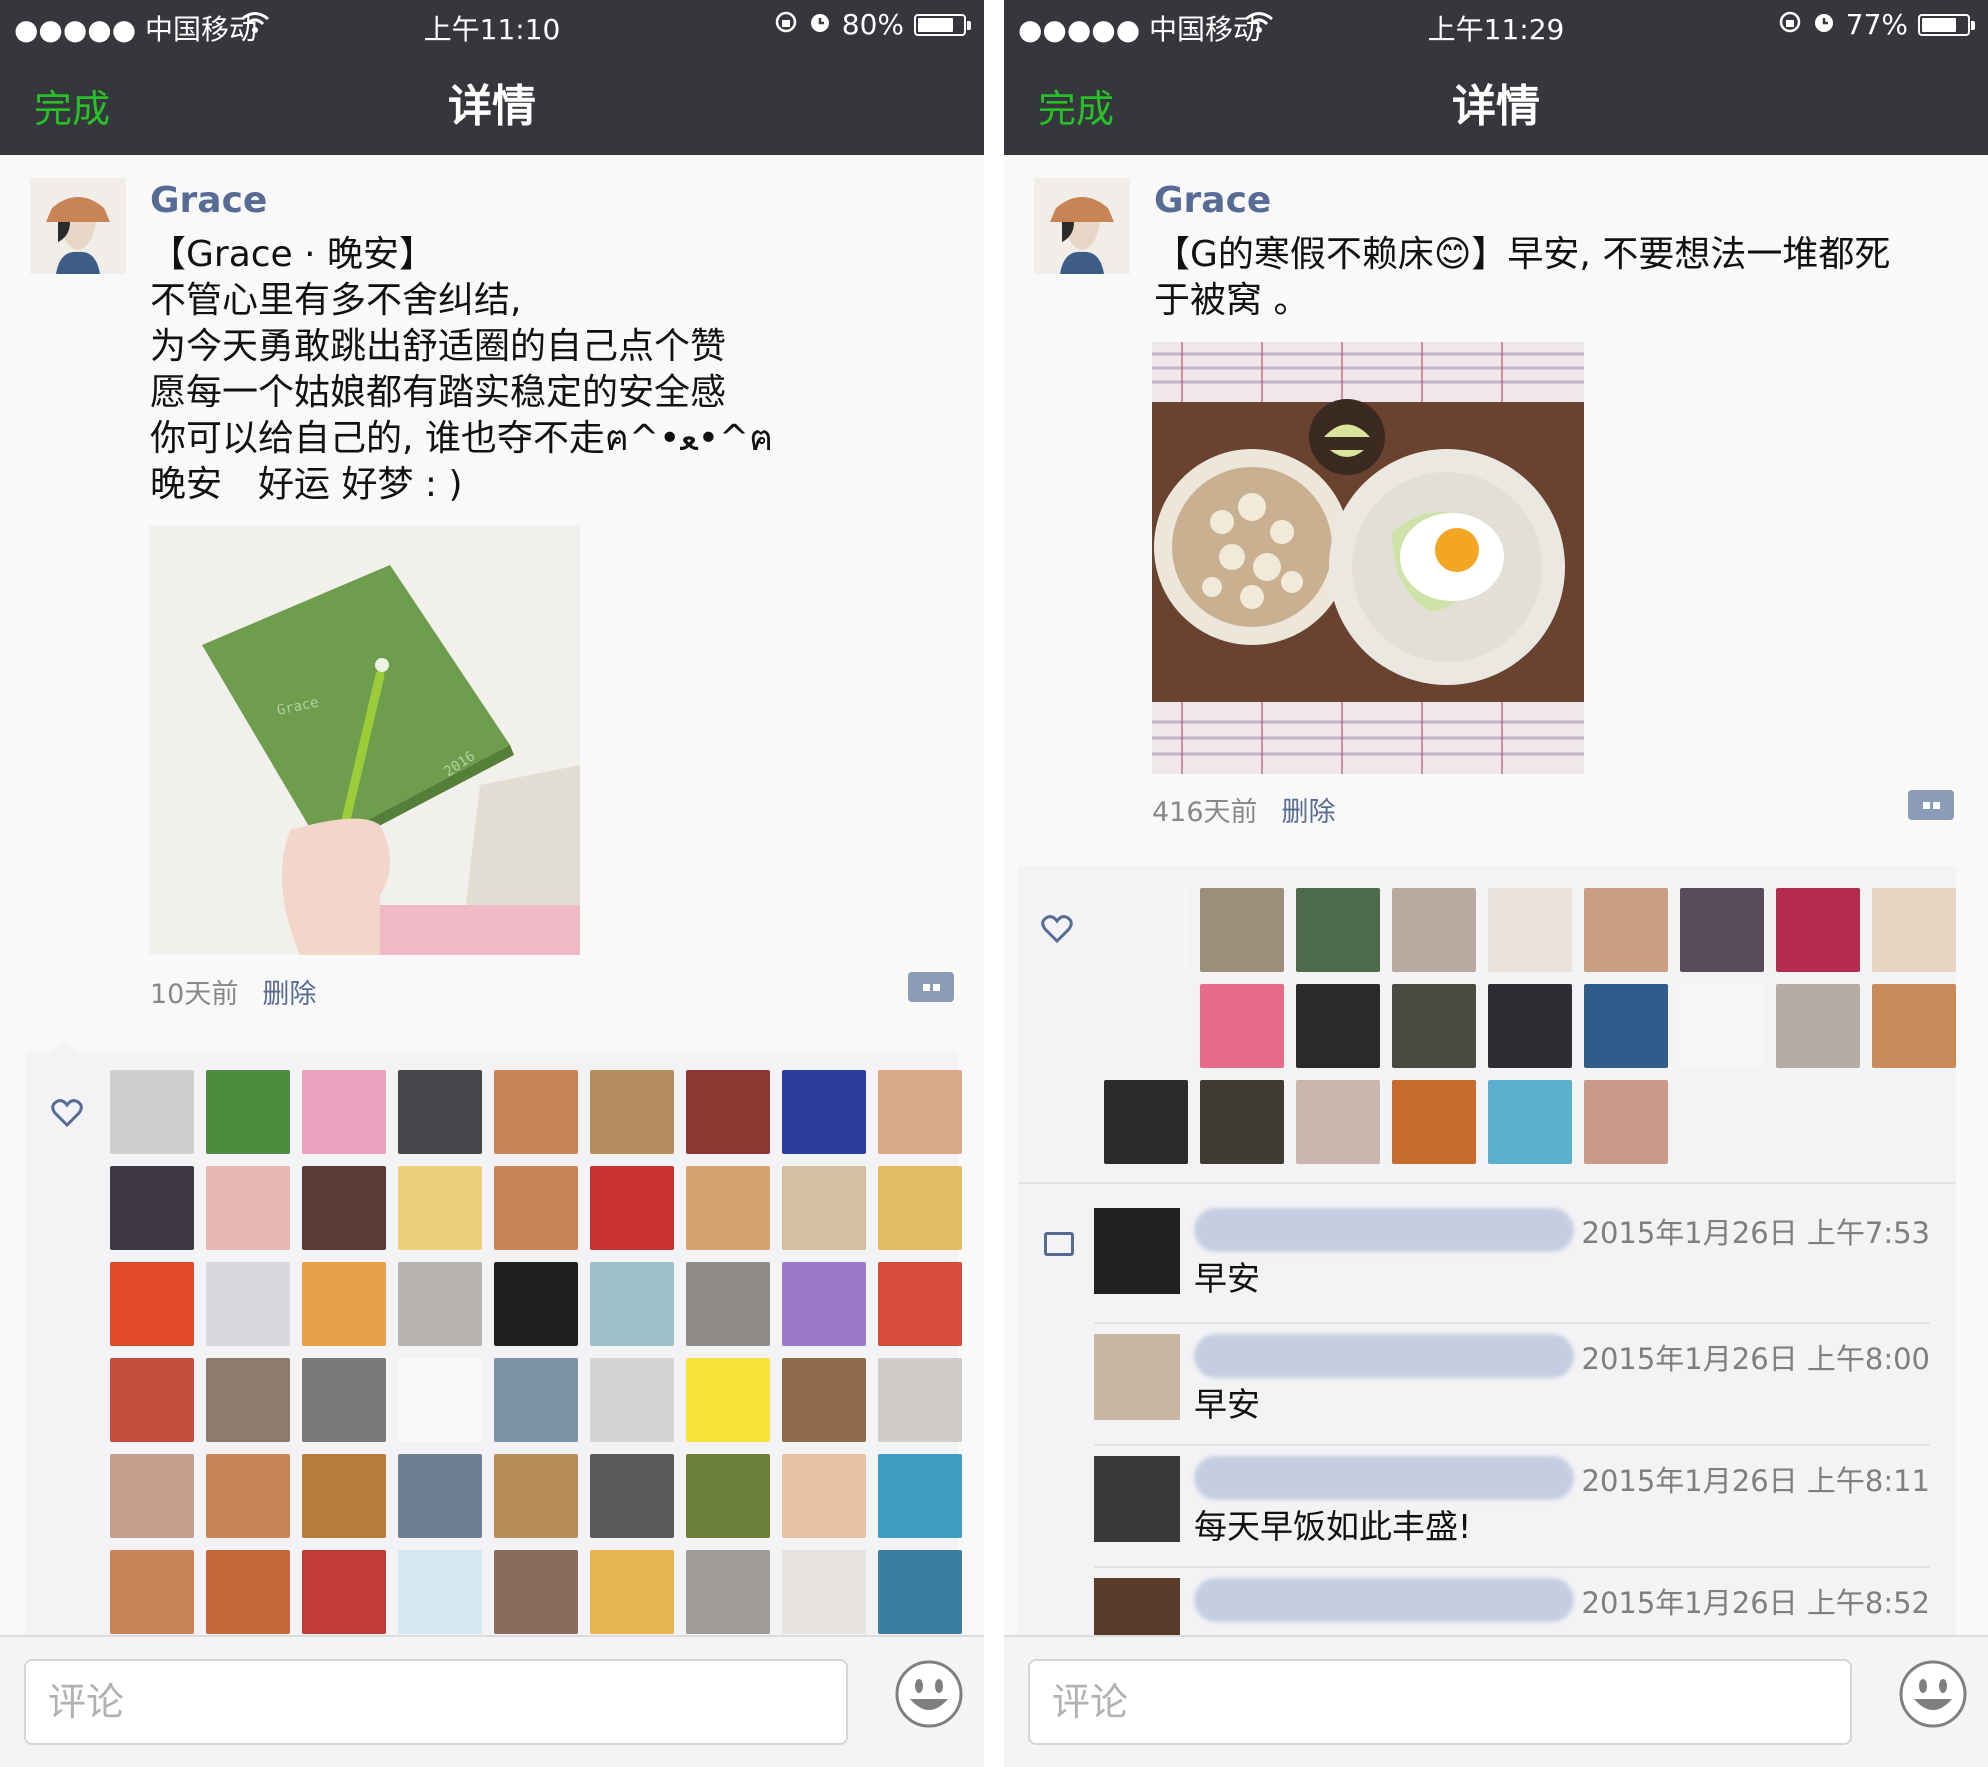  I want to click on comment-item: 2015年1月26日 上午7:53 早安, so click(1525, 1258).